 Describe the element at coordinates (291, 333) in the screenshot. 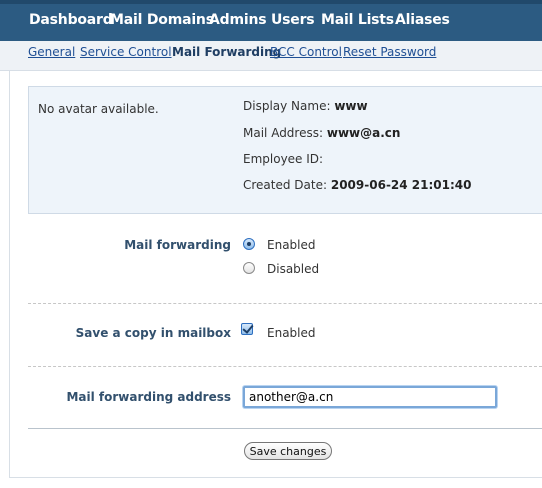

I see `save-copy-enabled-label: Enabled` at that location.